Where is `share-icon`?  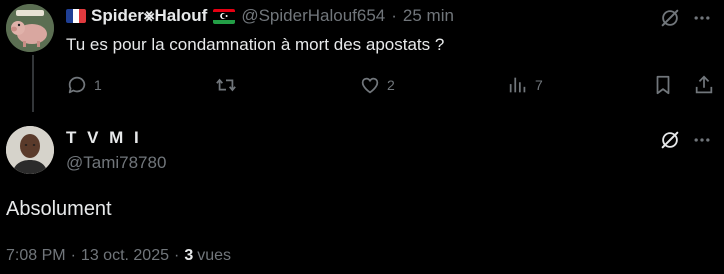 share-icon is located at coordinates (704, 84).